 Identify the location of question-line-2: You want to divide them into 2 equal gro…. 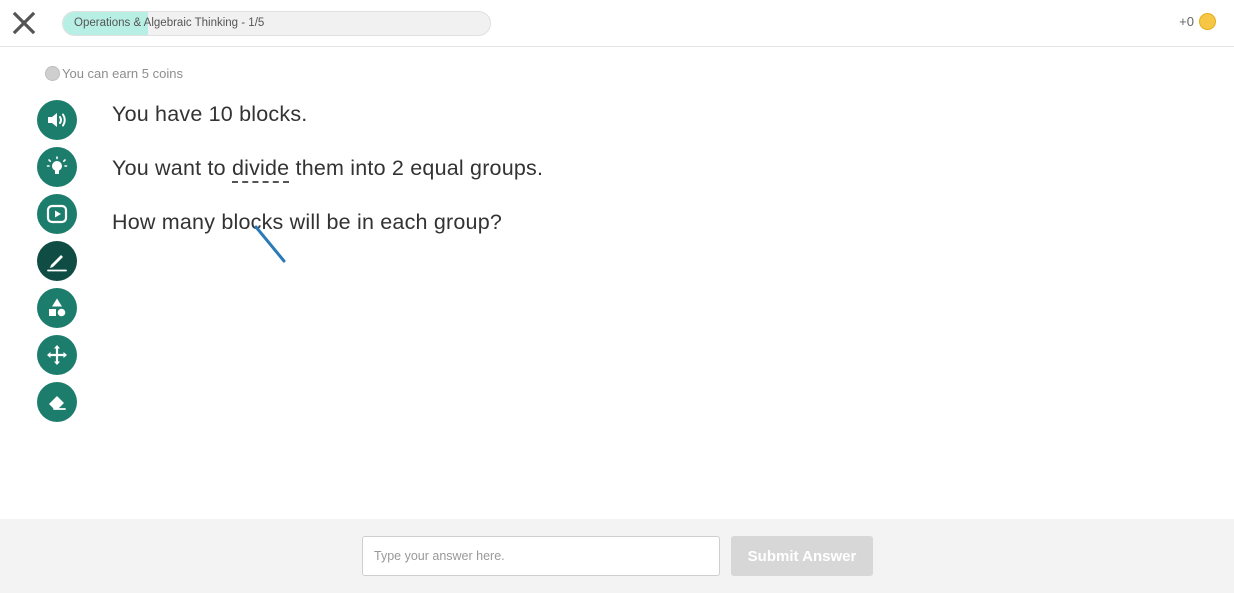
(327, 181).